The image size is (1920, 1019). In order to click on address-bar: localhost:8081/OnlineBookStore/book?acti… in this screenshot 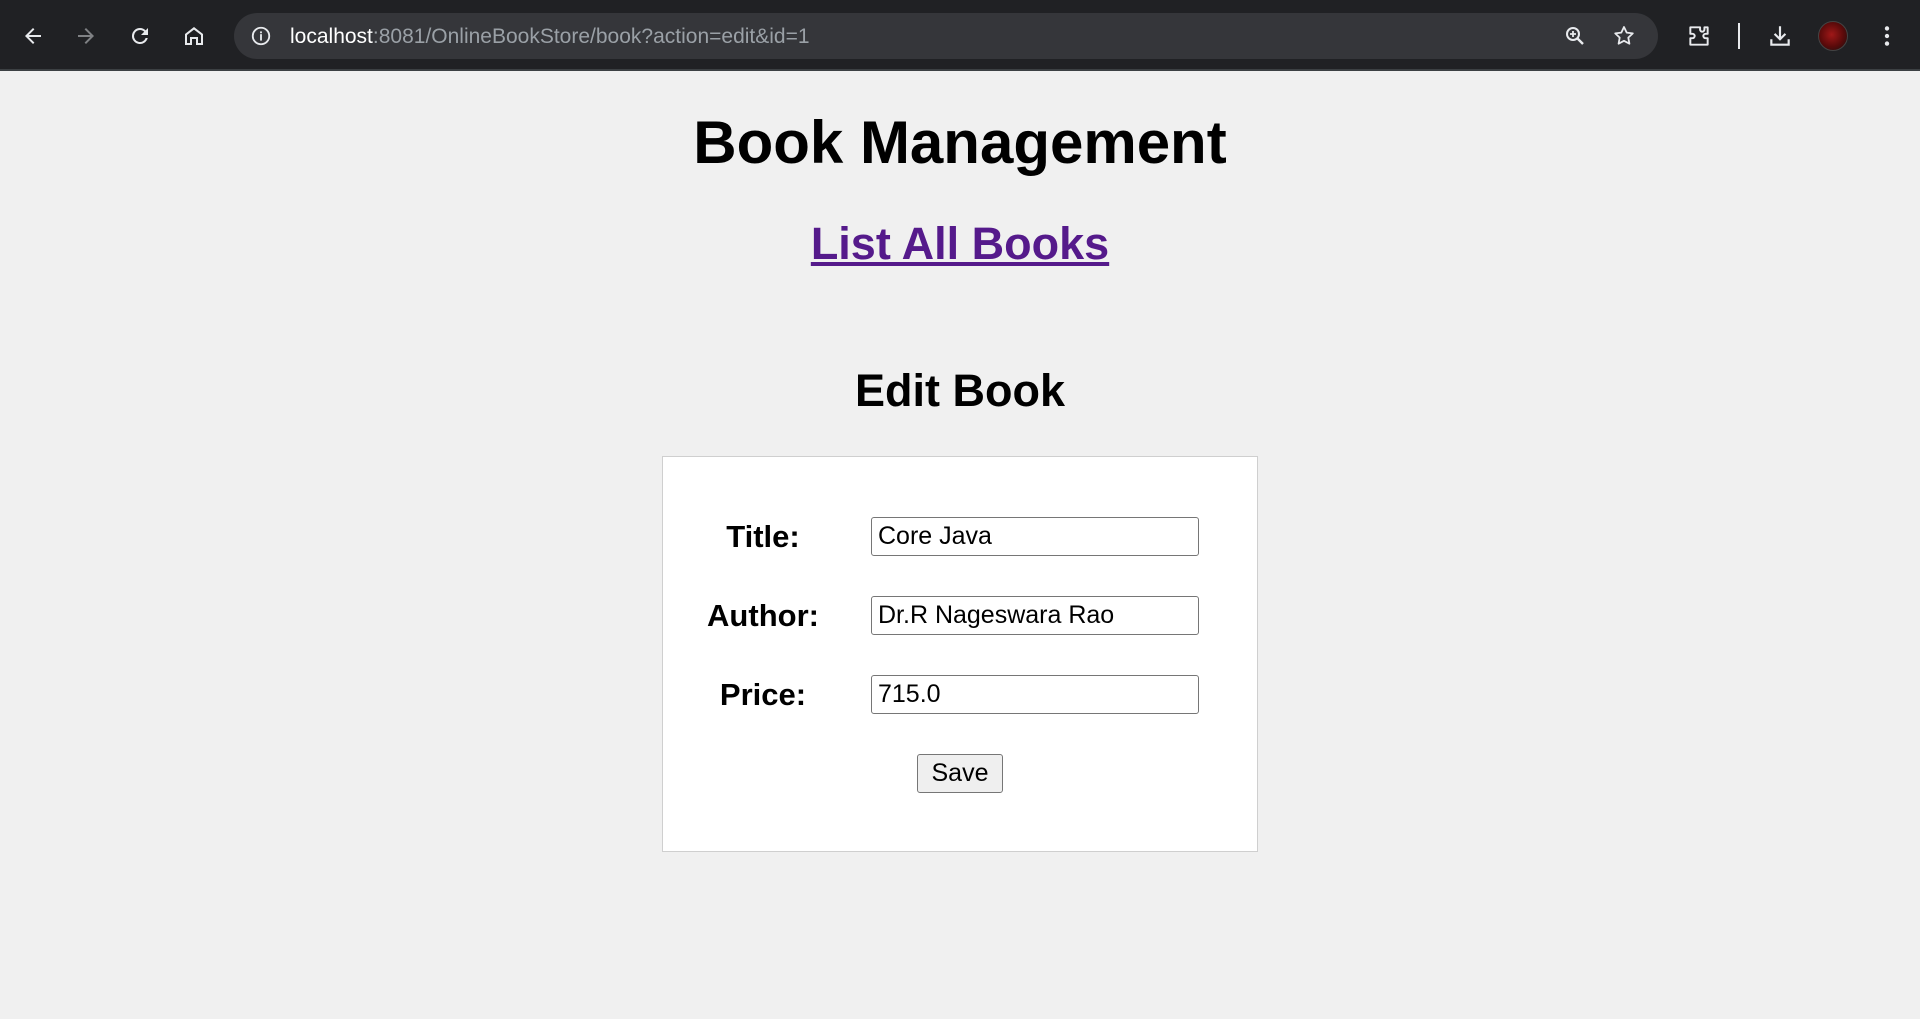, I will do `click(946, 36)`.